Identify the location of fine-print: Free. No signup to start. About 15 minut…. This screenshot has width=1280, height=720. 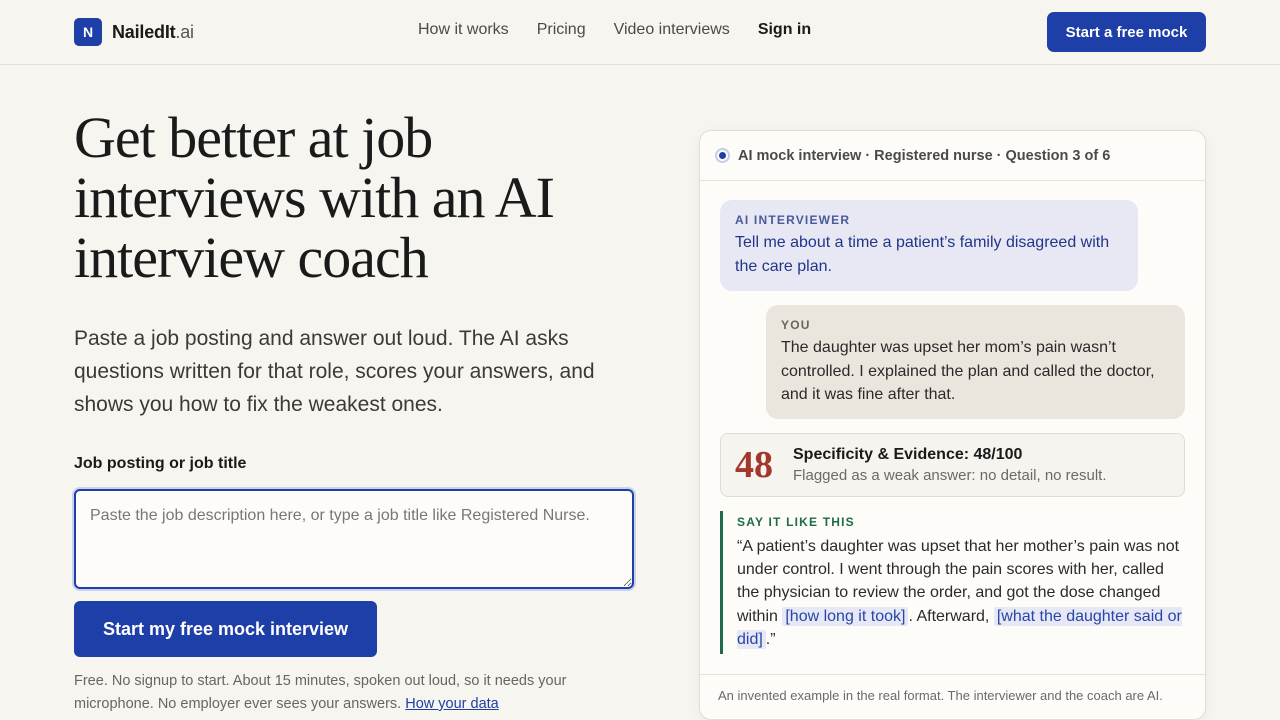
(324, 693).